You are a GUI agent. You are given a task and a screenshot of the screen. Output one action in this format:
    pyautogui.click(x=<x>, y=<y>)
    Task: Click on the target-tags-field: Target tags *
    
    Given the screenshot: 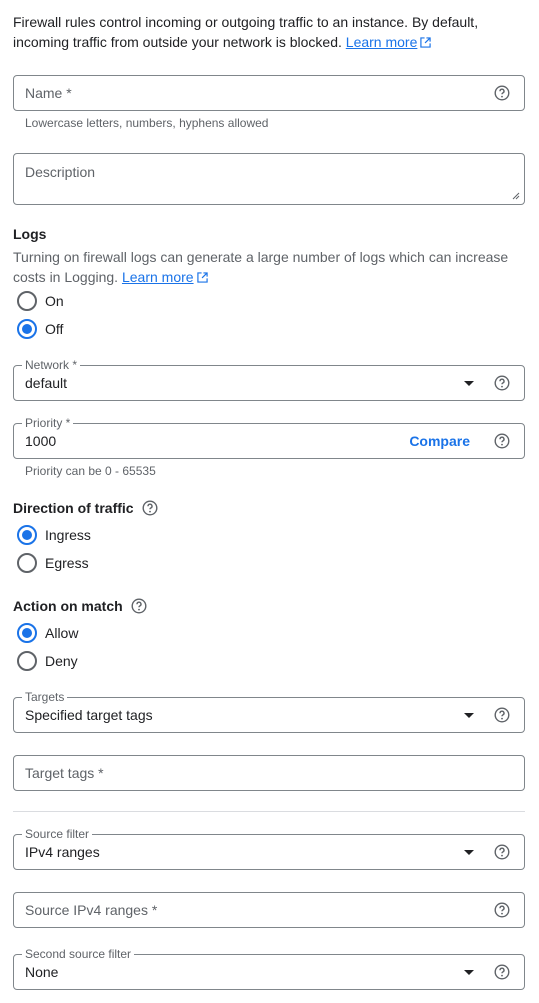 What is the action you would take?
    pyautogui.click(x=269, y=773)
    